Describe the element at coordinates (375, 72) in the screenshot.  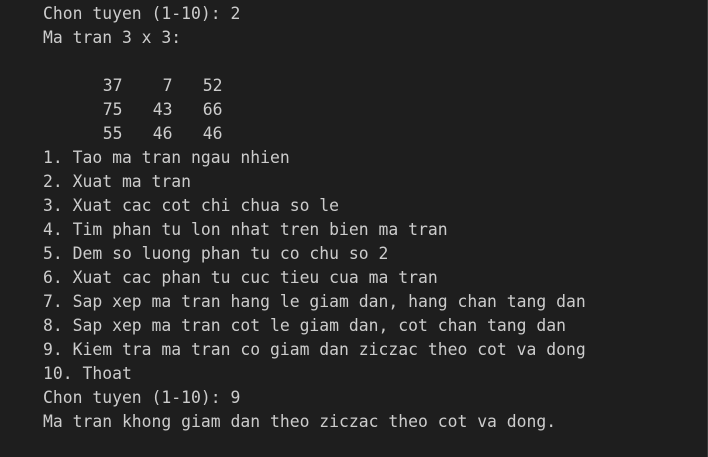
I see `matrix-row: 37 7 52` at that location.